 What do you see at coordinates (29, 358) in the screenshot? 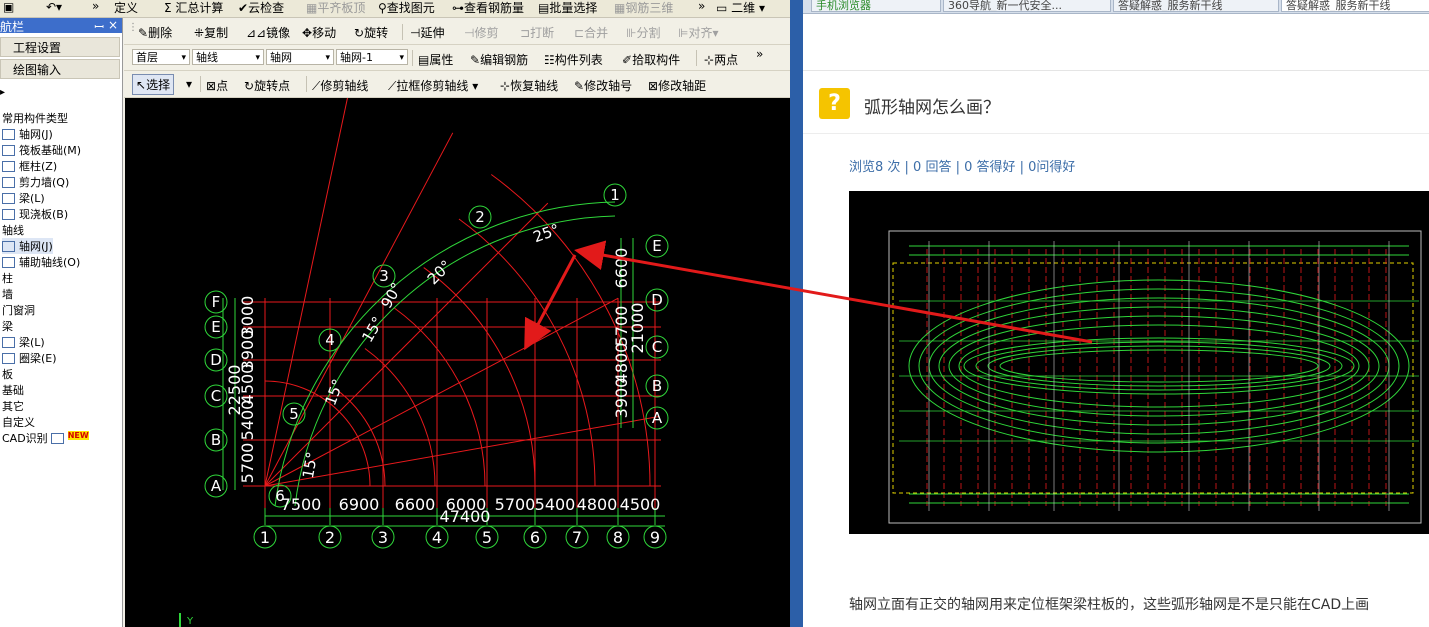
I see `tree-node: 圈梁(E)` at bounding box center [29, 358].